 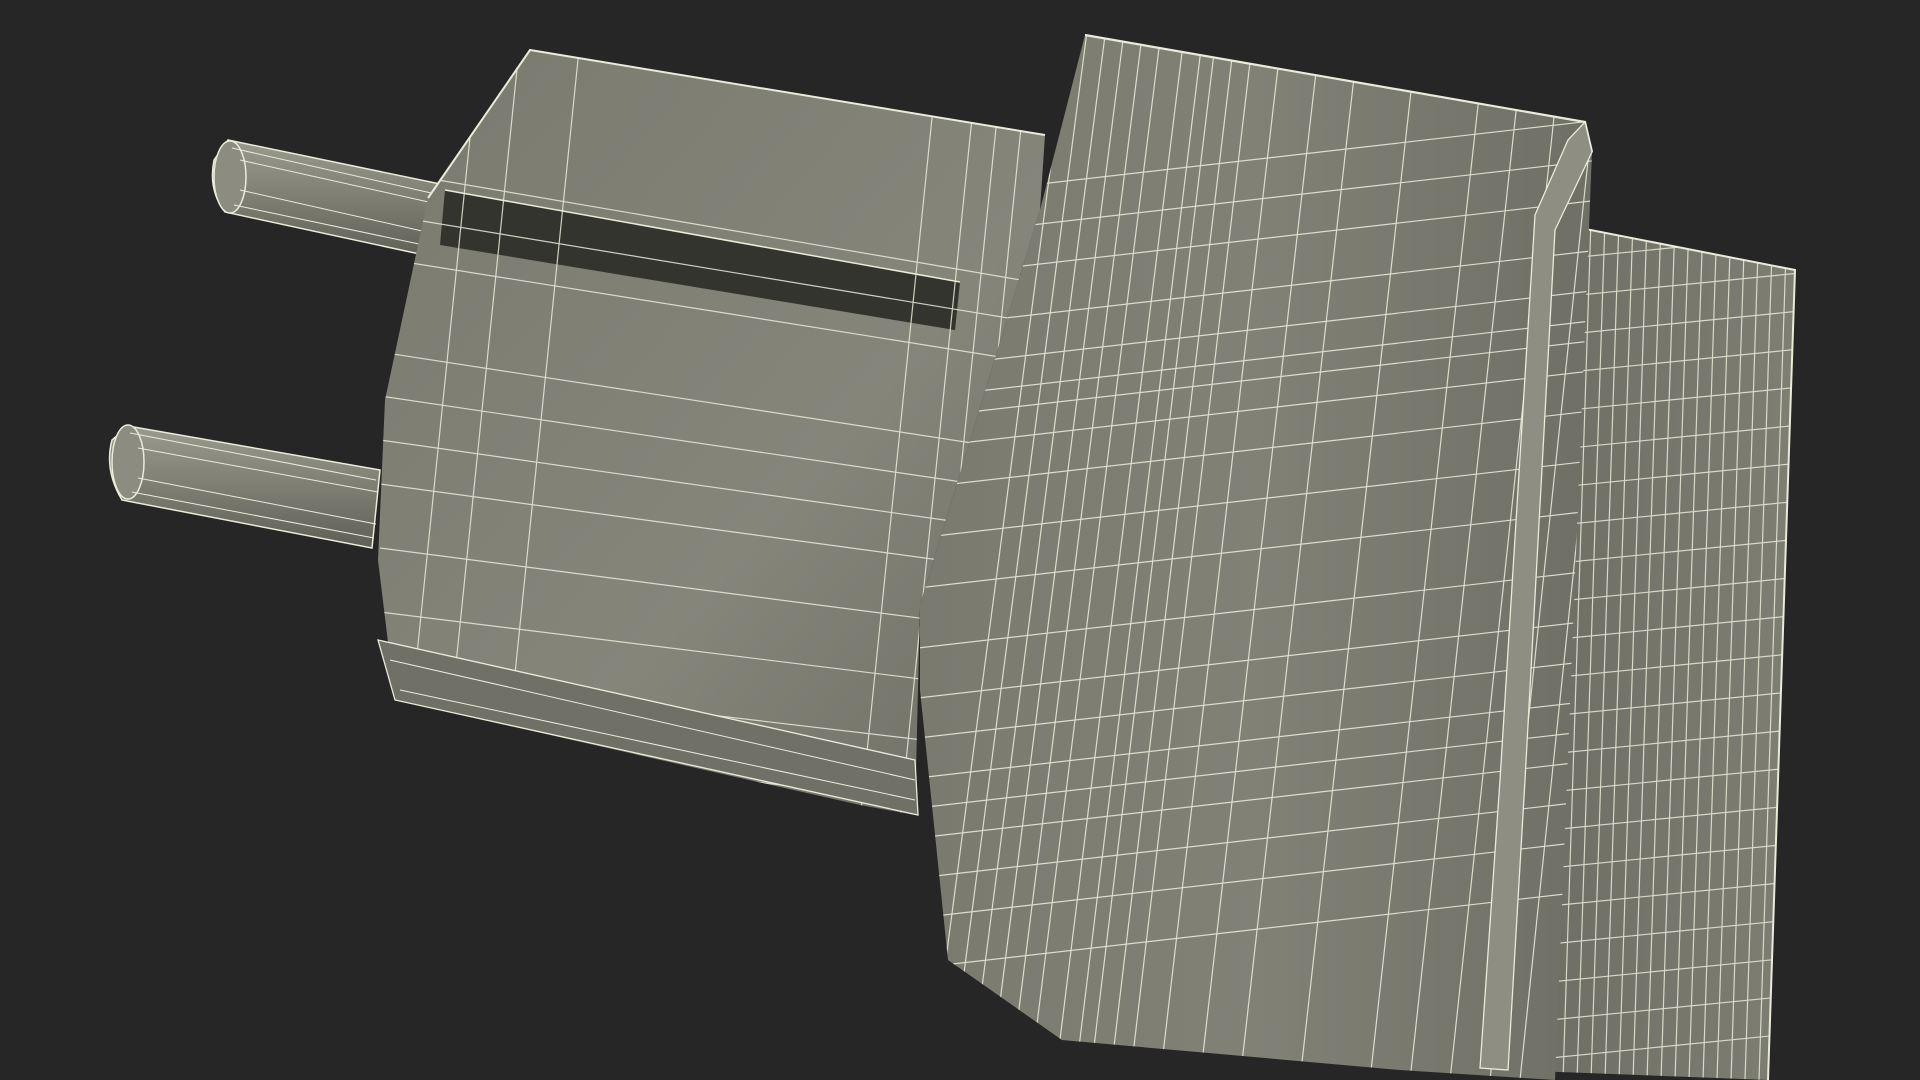 I want to click on upper-pin, so click(x=328, y=199).